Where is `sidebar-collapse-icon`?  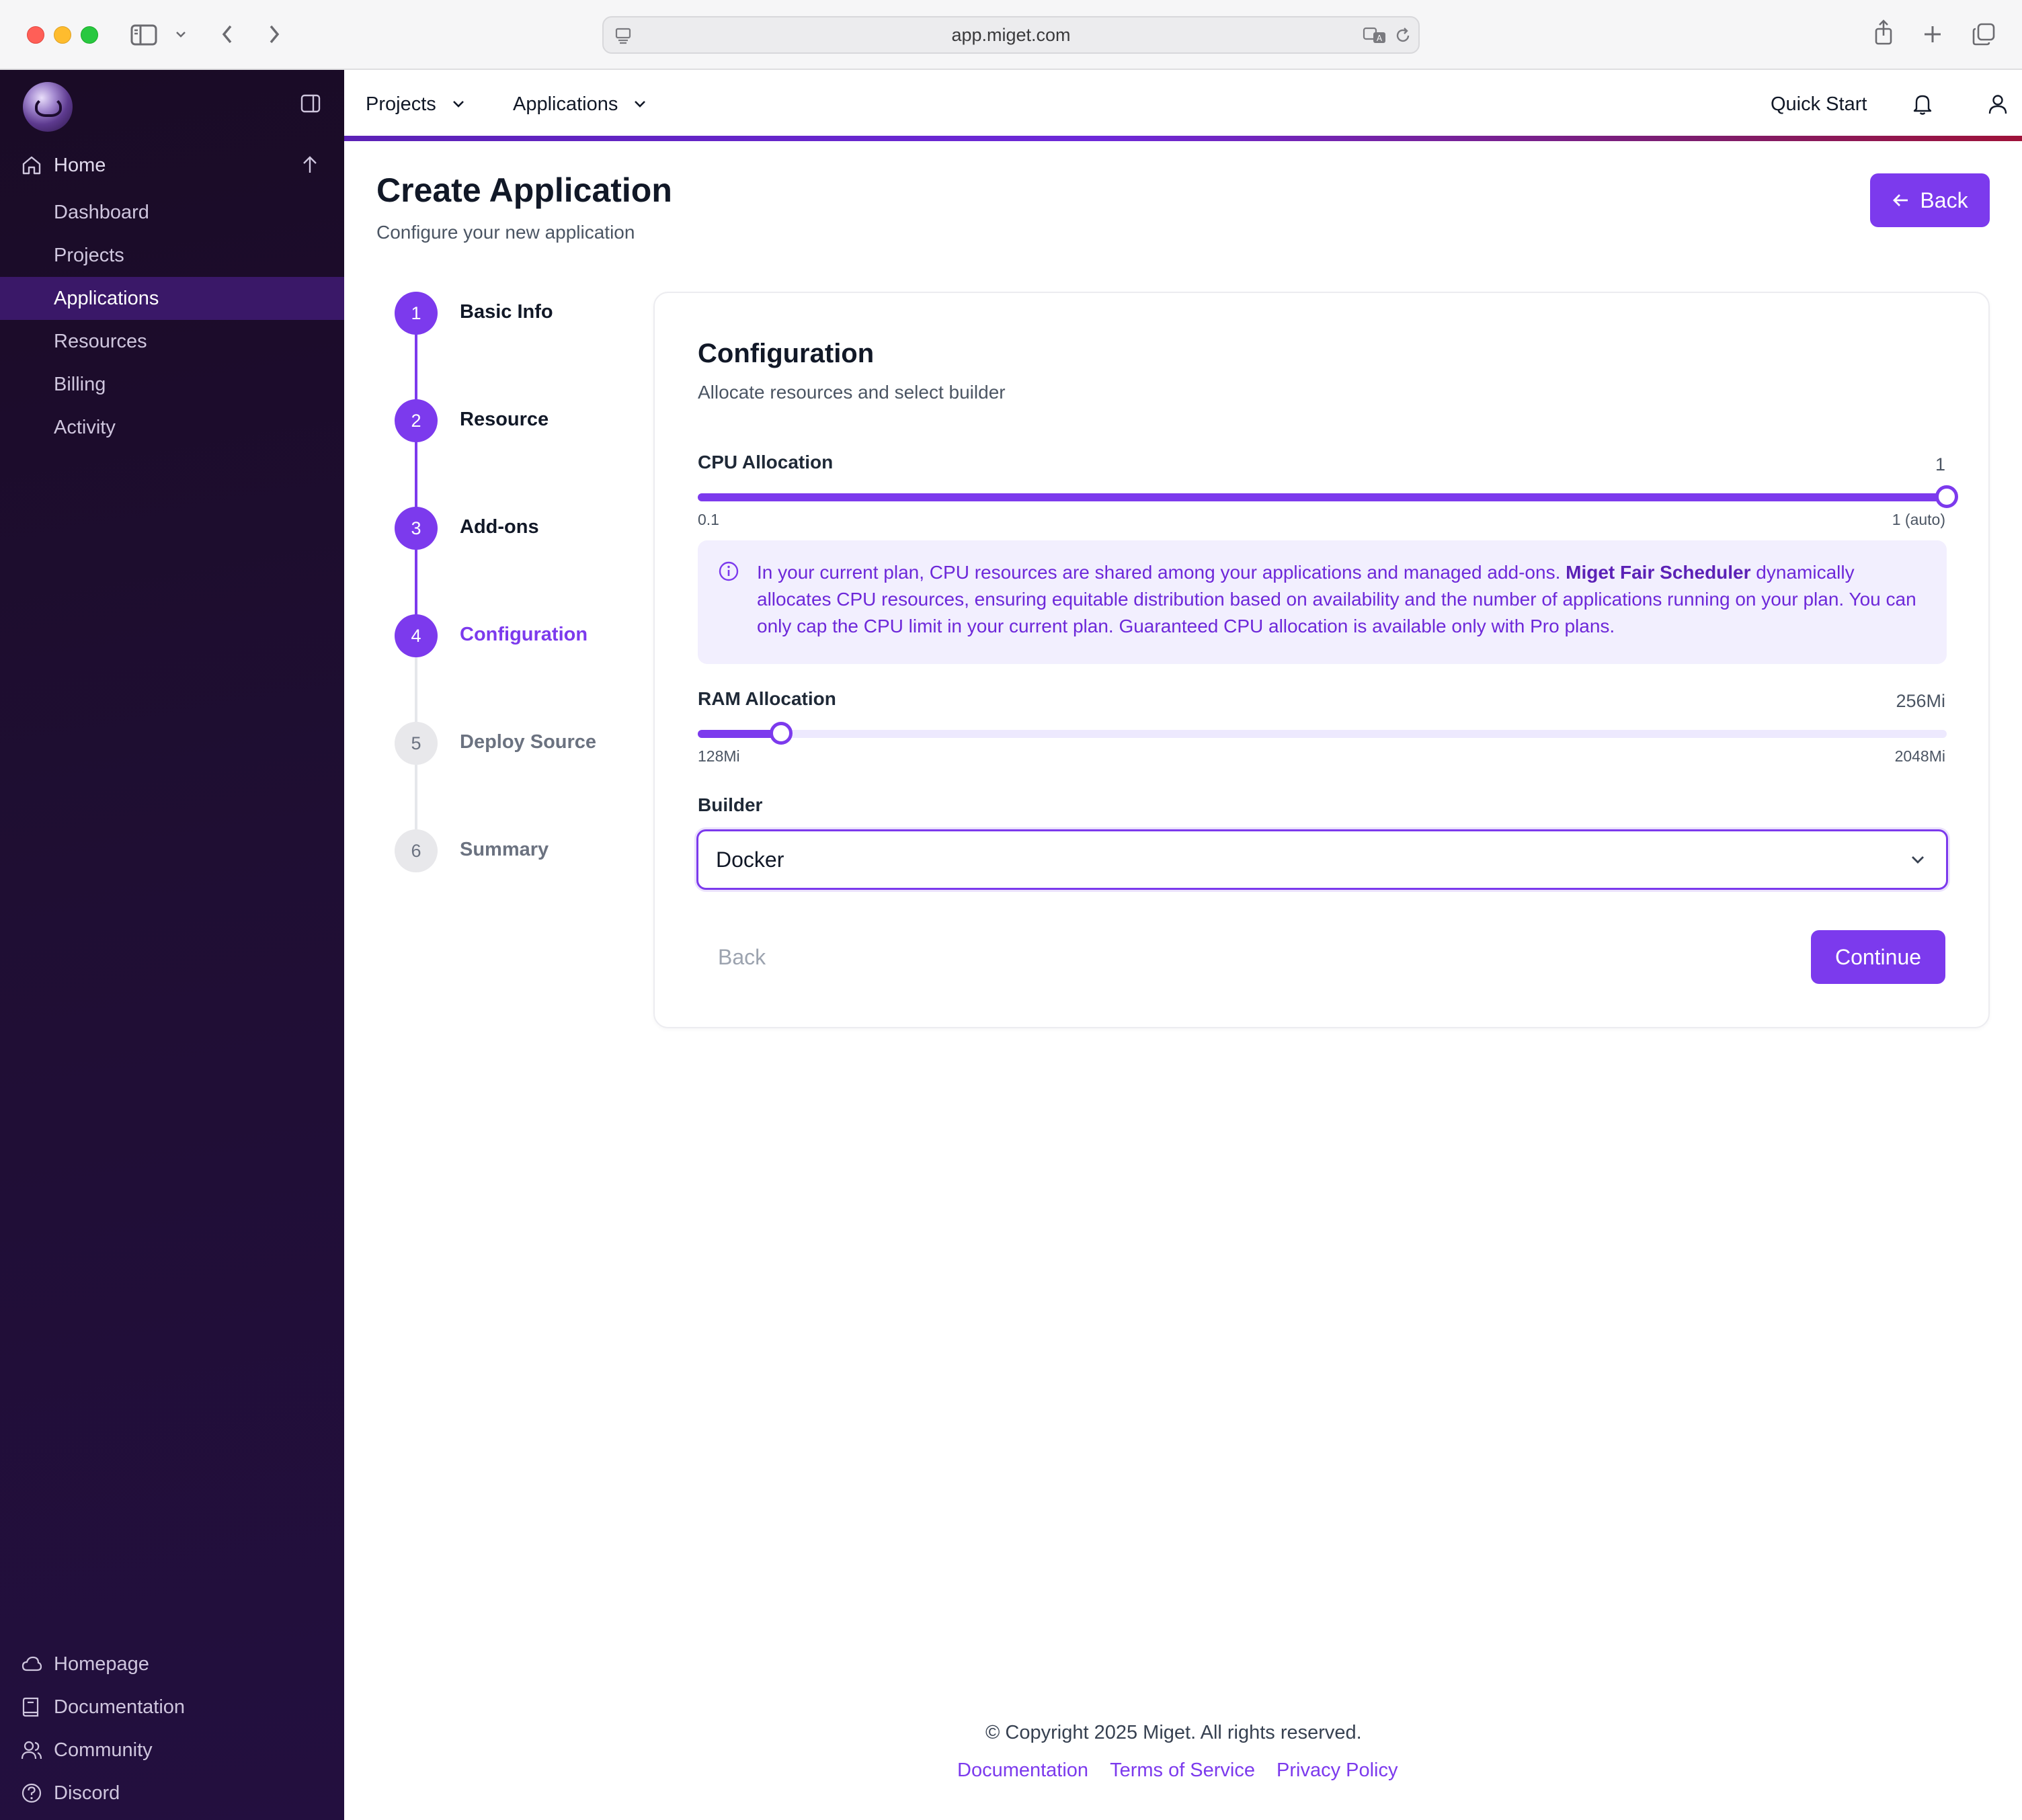 sidebar-collapse-icon is located at coordinates (311, 104).